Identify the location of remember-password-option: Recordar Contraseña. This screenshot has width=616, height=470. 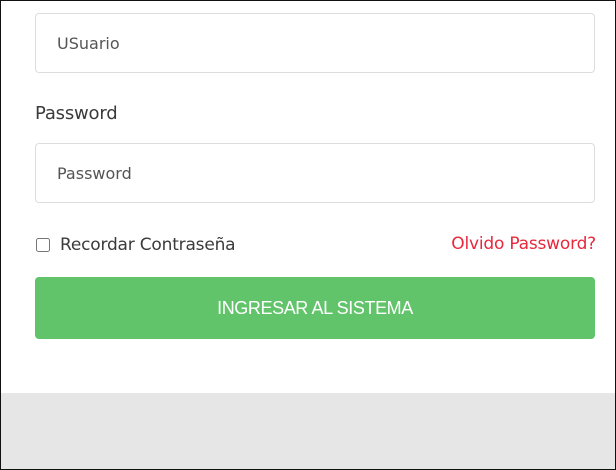
(136, 245).